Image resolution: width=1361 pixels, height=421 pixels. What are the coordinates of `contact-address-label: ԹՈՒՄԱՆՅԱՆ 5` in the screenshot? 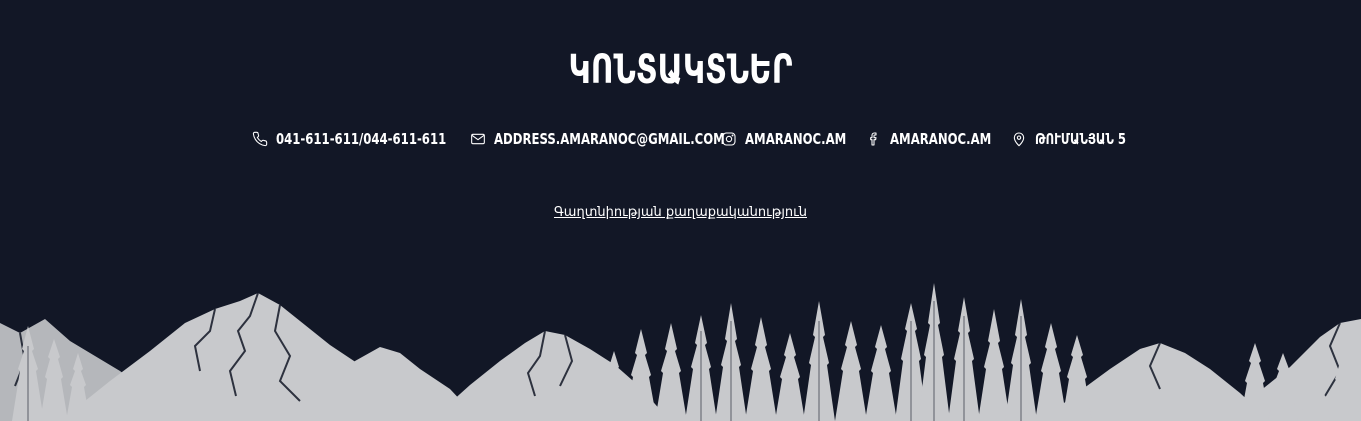 It's located at (1081, 139).